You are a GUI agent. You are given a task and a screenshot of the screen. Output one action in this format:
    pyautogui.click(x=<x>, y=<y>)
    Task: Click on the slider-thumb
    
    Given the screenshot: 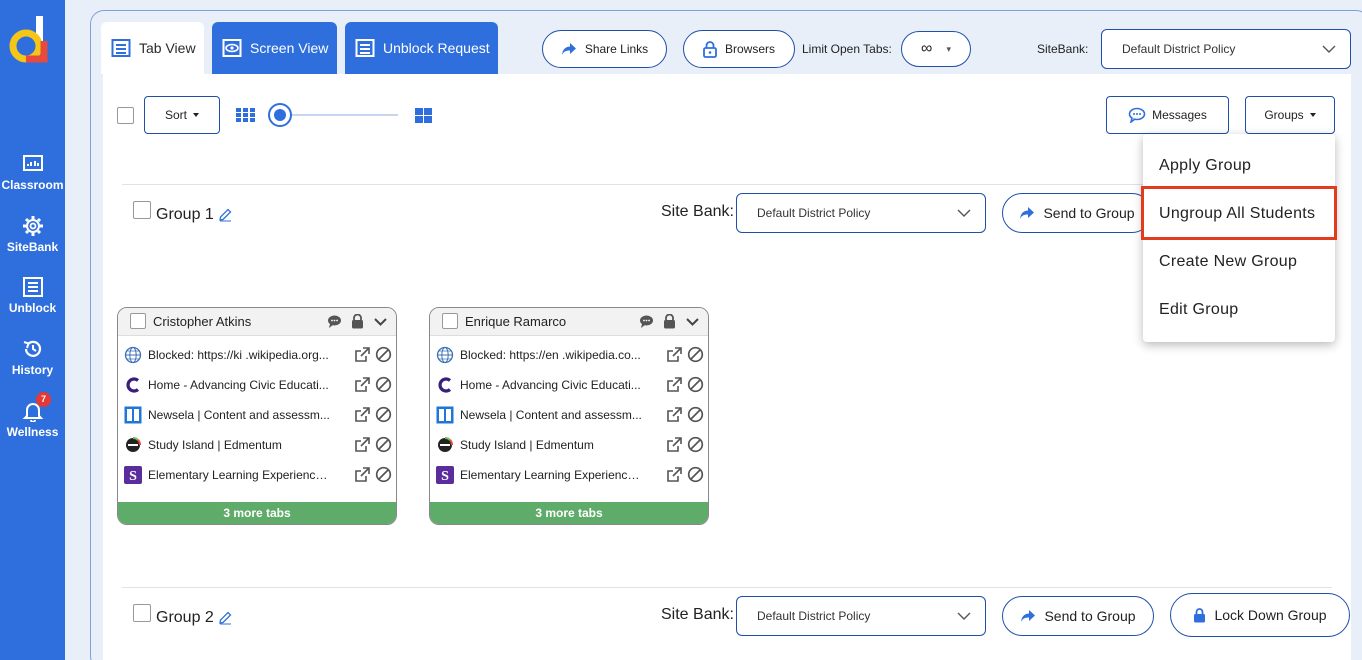 What is the action you would take?
    pyautogui.click(x=280, y=115)
    